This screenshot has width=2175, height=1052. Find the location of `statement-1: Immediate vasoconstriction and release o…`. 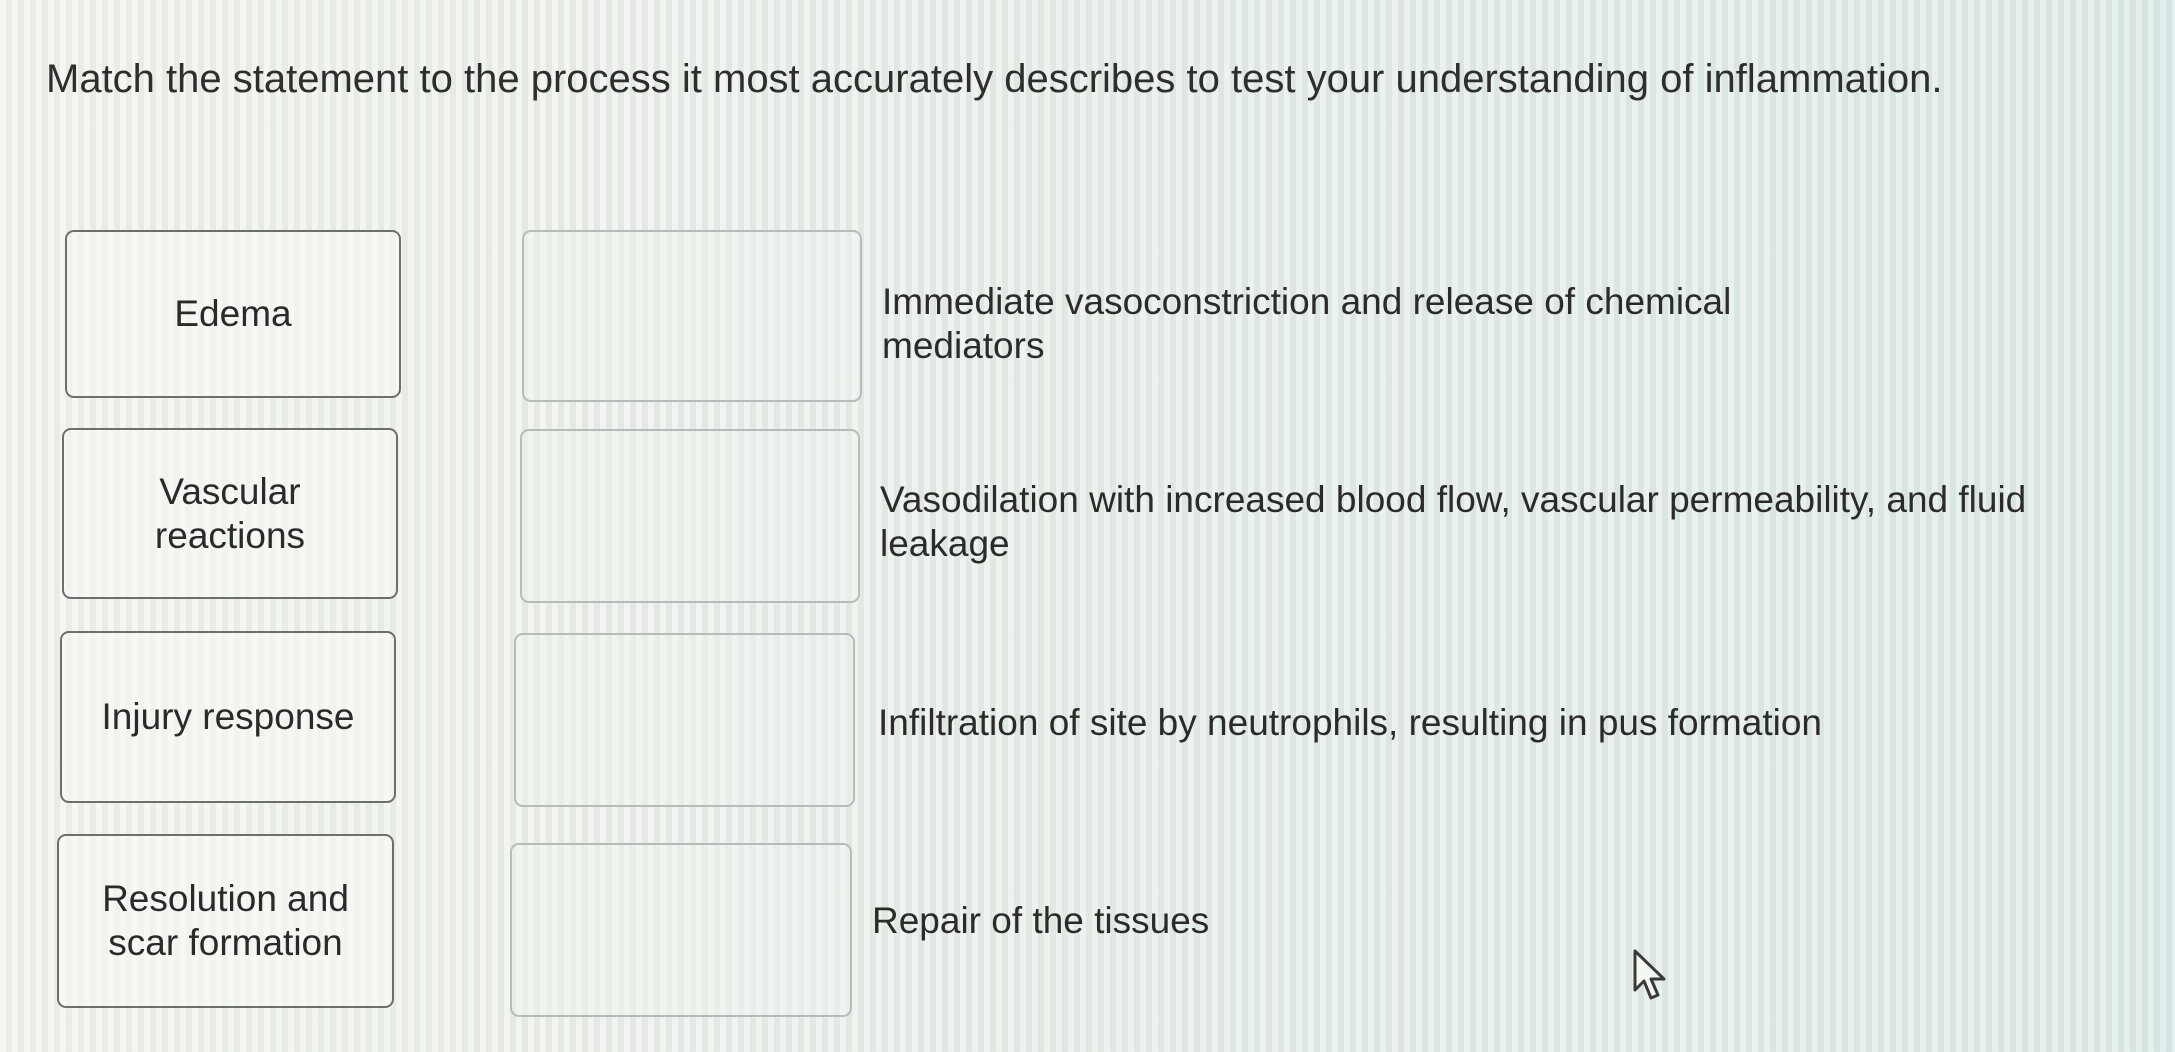

statement-1: Immediate vasoconstriction and release o… is located at coordinates (1307, 323).